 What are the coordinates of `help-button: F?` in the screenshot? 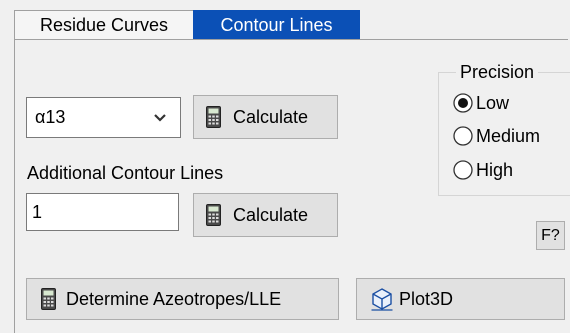 It's located at (550, 235).